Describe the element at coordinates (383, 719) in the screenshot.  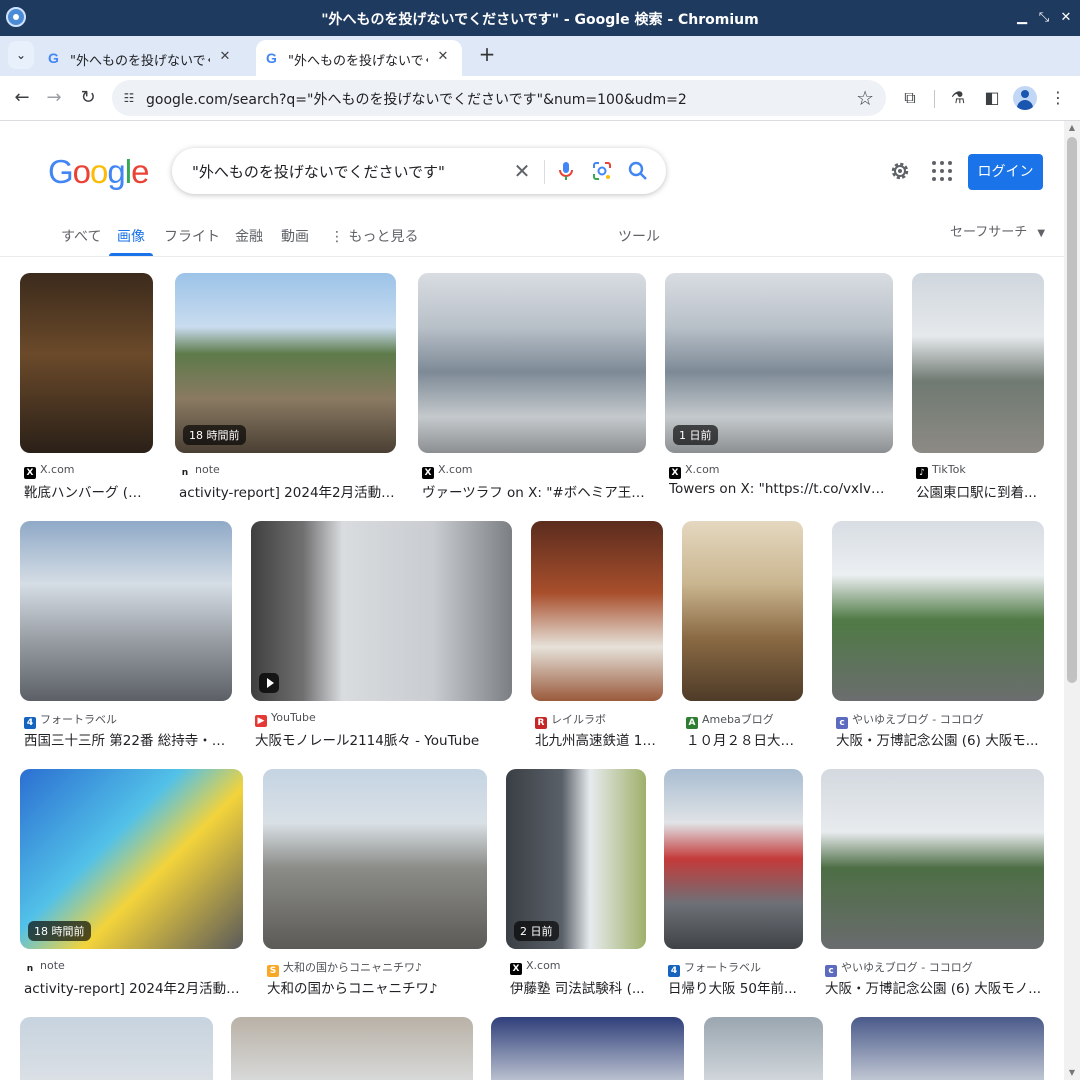
I see `result-source: ▶ YouTube` at that location.